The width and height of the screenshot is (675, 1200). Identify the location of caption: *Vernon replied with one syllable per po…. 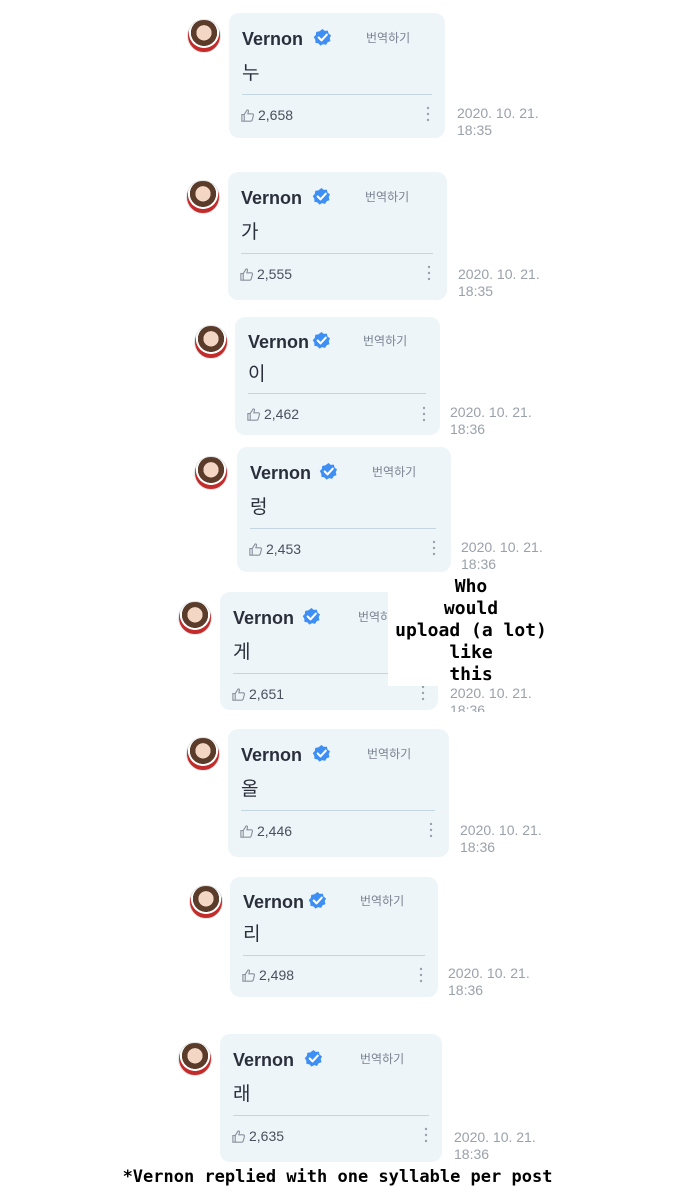
(337, 1177).